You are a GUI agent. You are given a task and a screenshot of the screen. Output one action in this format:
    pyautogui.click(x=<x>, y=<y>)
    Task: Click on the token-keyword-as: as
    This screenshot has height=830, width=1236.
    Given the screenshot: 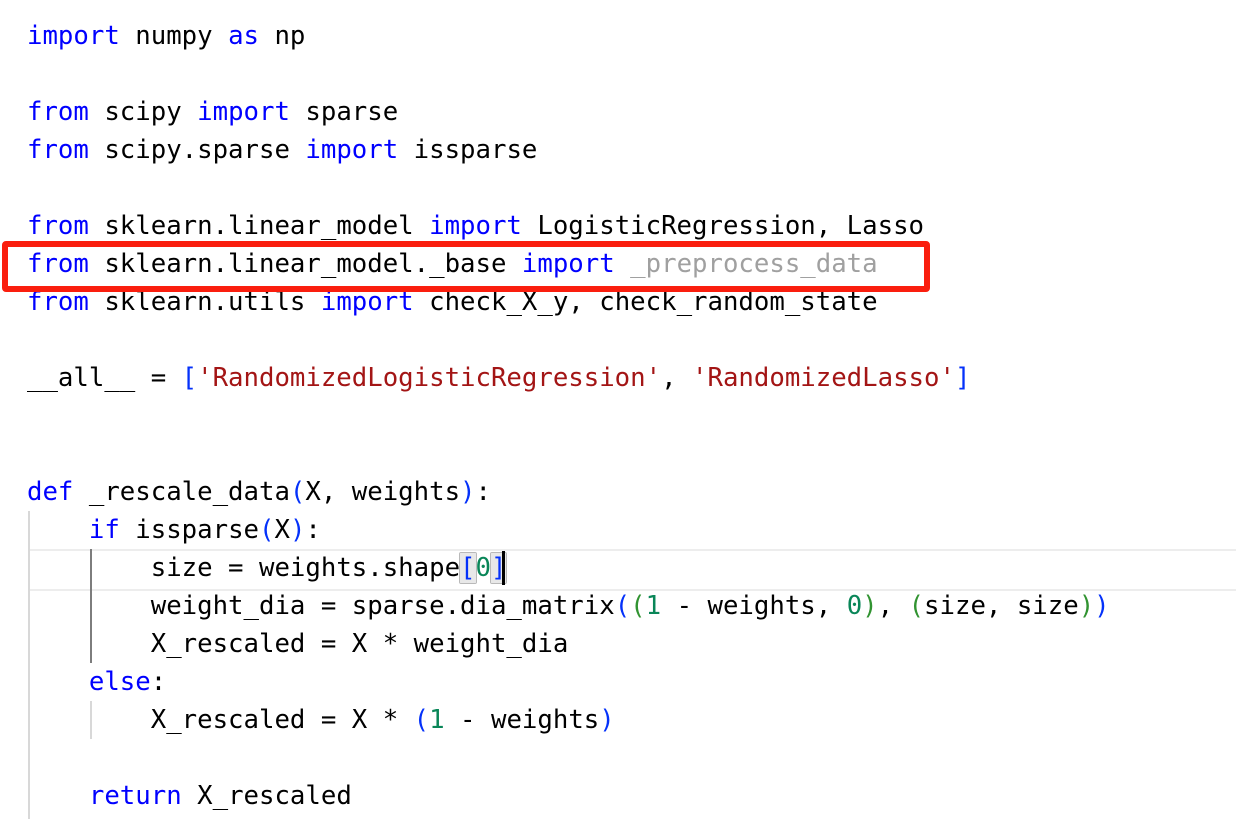 What is the action you would take?
    pyautogui.click(x=243, y=36)
    